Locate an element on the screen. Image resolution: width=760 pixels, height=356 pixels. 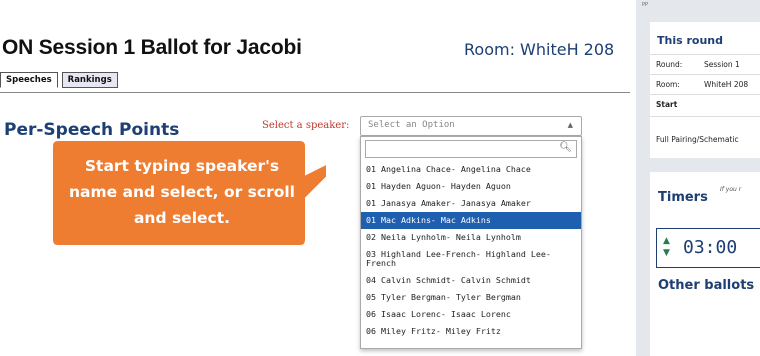
timers-card: Timers If you r ▲ ▼ 03:00 Other ballots is located at coordinates (705, 264).